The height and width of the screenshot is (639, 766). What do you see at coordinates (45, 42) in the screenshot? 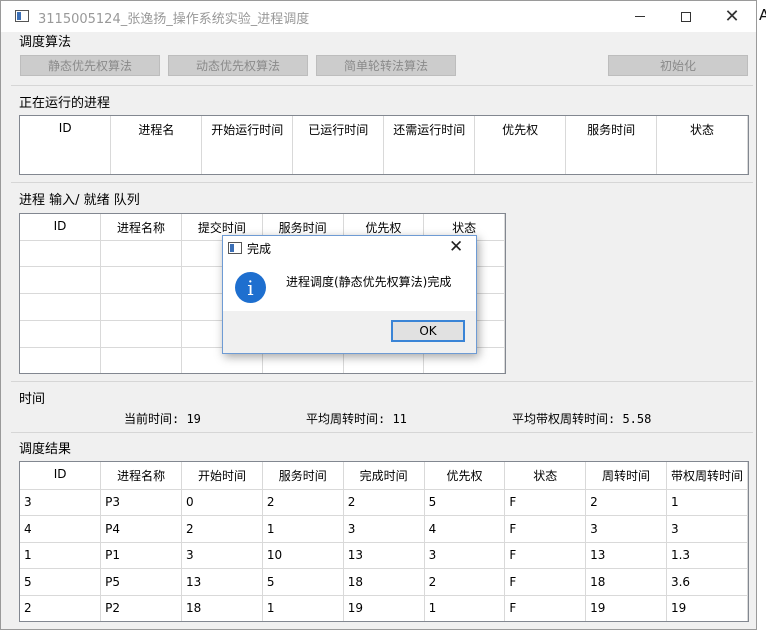
I see `schedule-algo-label: 调度算法` at bounding box center [45, 42].